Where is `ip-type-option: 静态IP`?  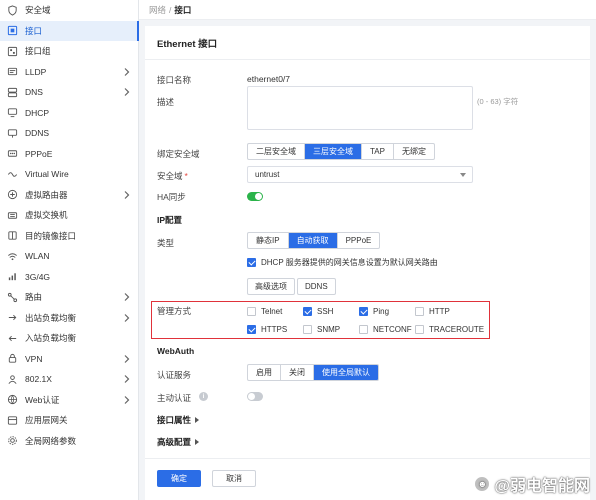 ip-type-option: 静态IP is located at coordinates (268, 240).